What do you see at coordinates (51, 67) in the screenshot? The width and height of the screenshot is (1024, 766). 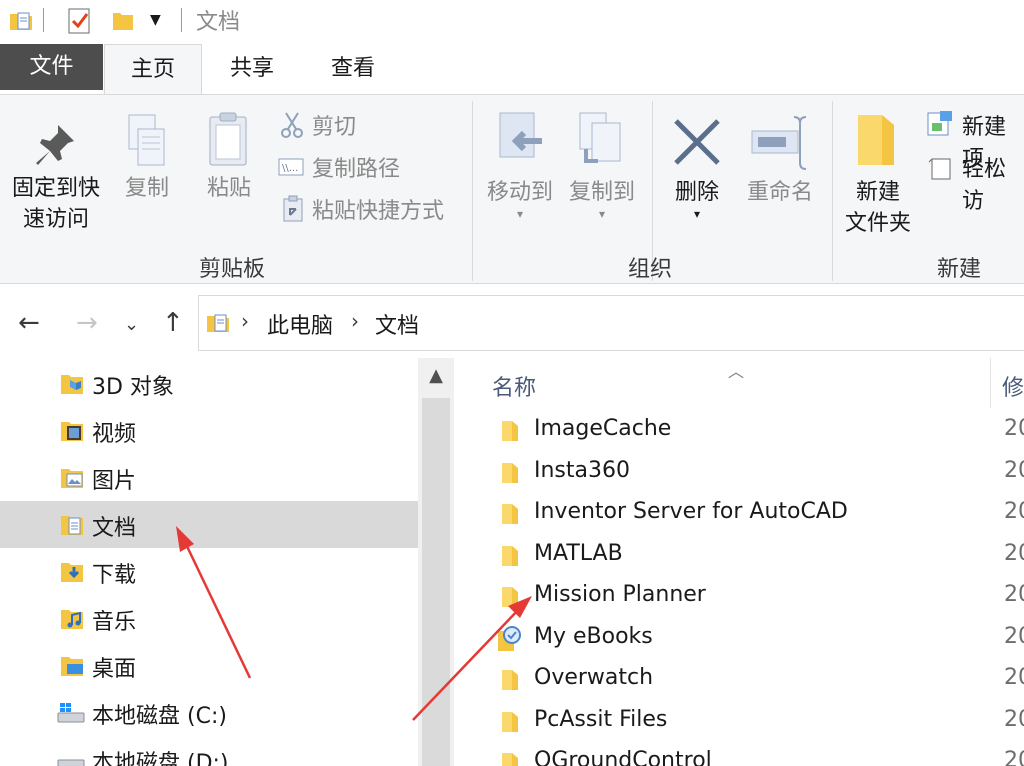 I see `tab-file: 文件` at bounding box center [51, 67].